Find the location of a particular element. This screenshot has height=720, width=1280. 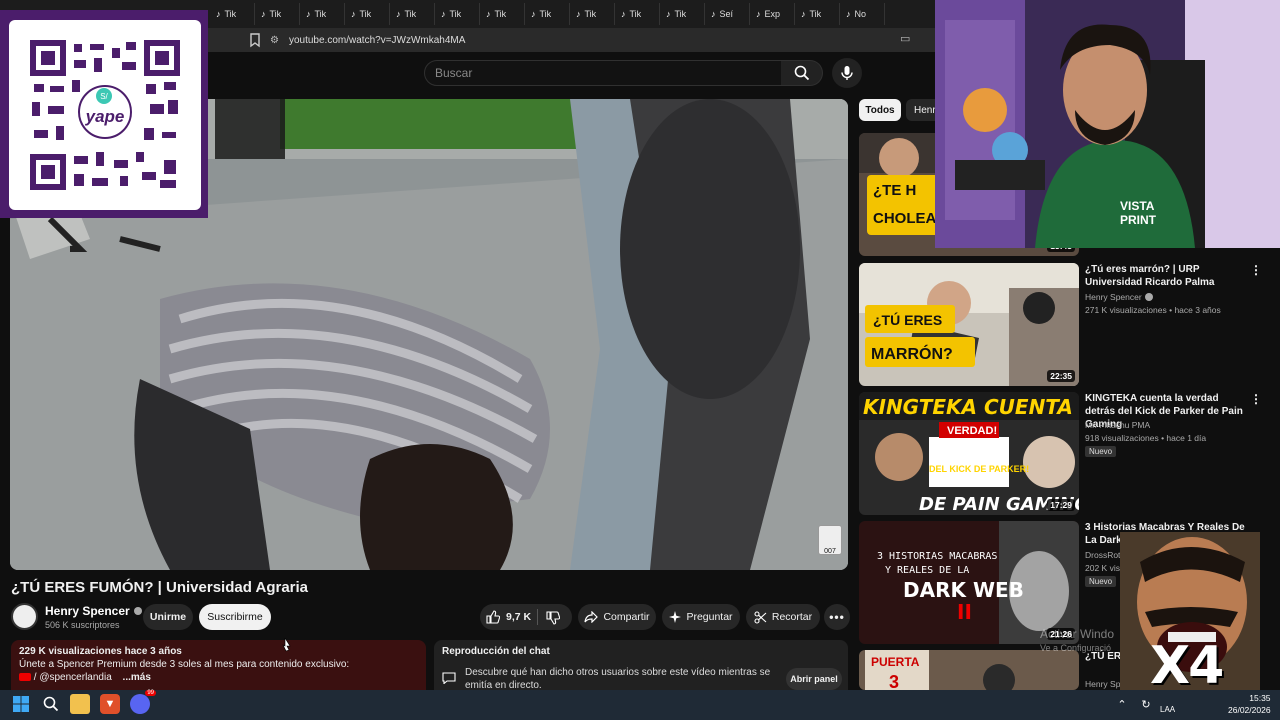

tab-label: Seí is located at coordinates (726, 14).